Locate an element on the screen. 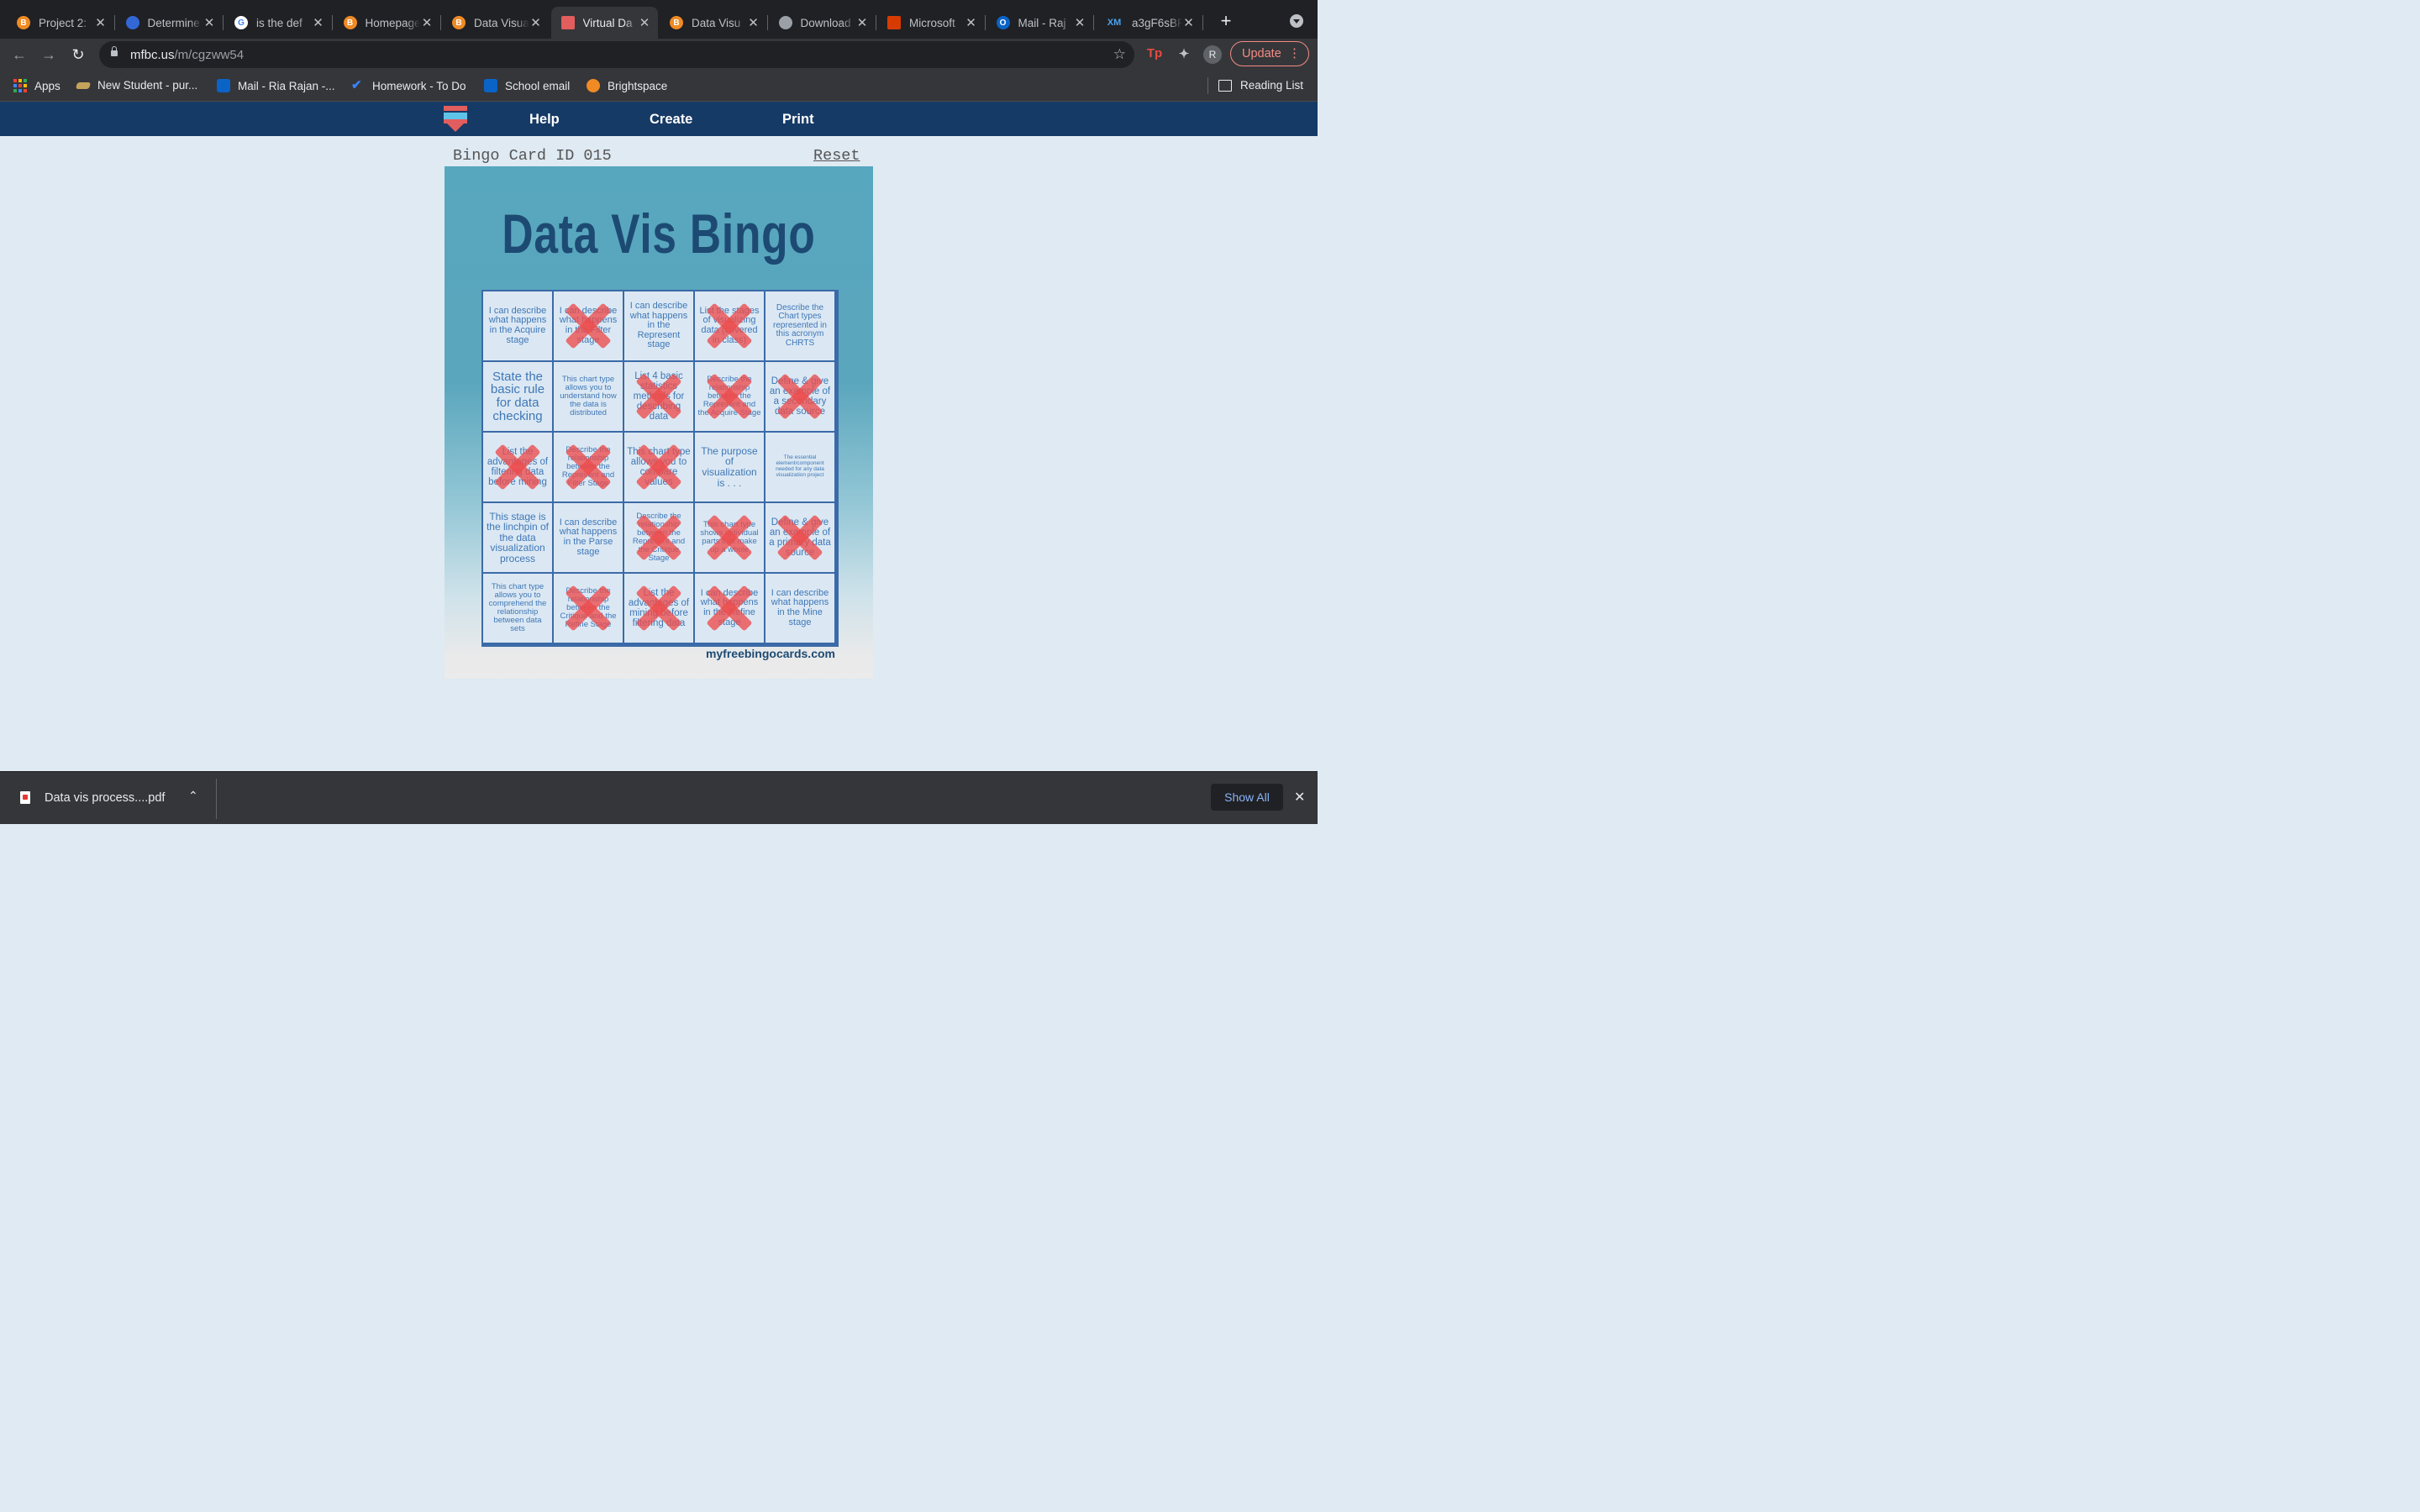  bingo-cell: The purpose of visualization is . . . is located at coordinates (729, 467).